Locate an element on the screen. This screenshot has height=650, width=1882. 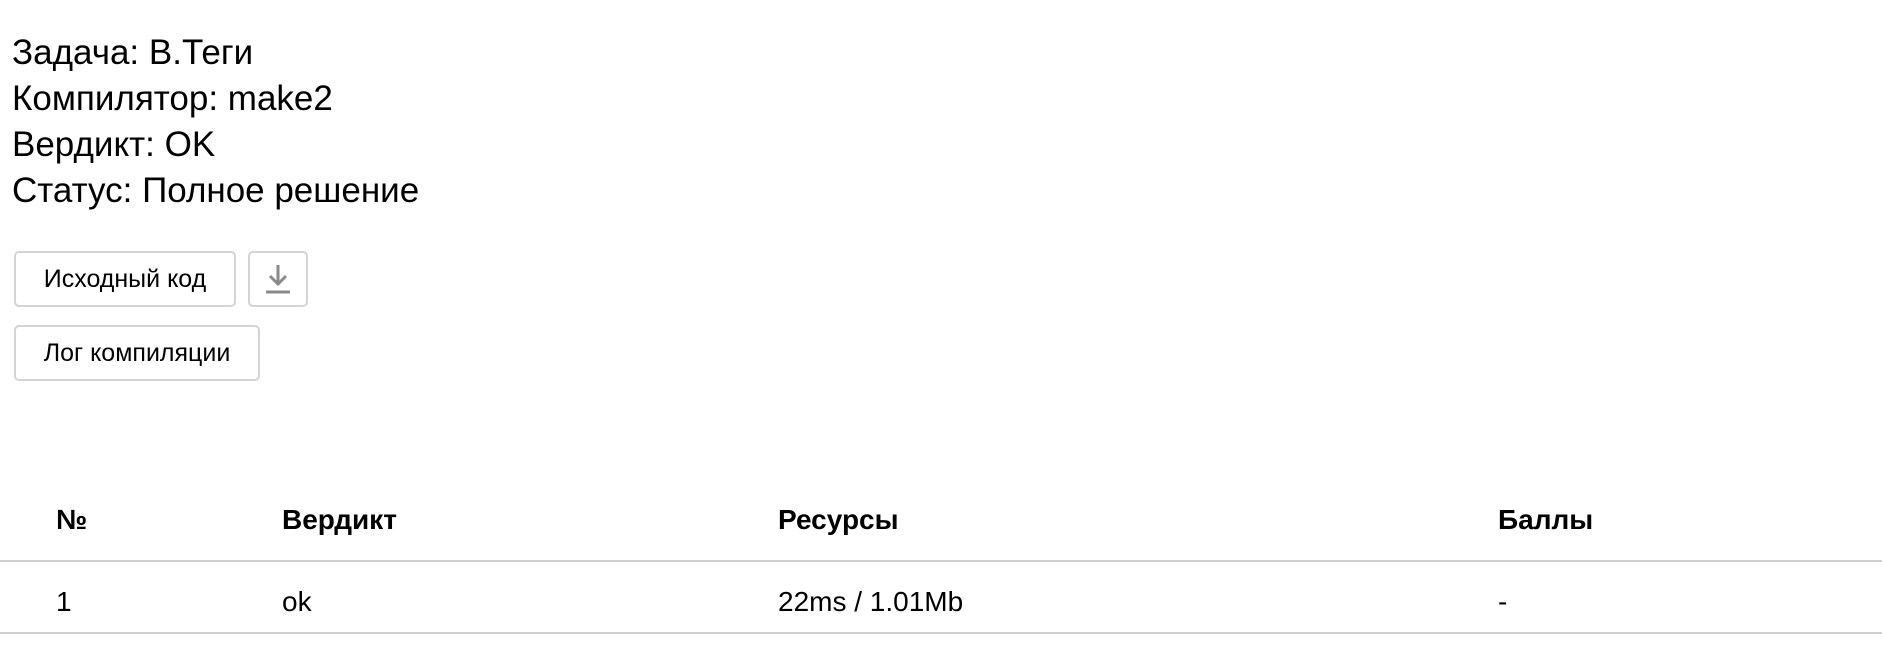
compile-log-button: Лог компиляции is located at coordinates (137, 353).